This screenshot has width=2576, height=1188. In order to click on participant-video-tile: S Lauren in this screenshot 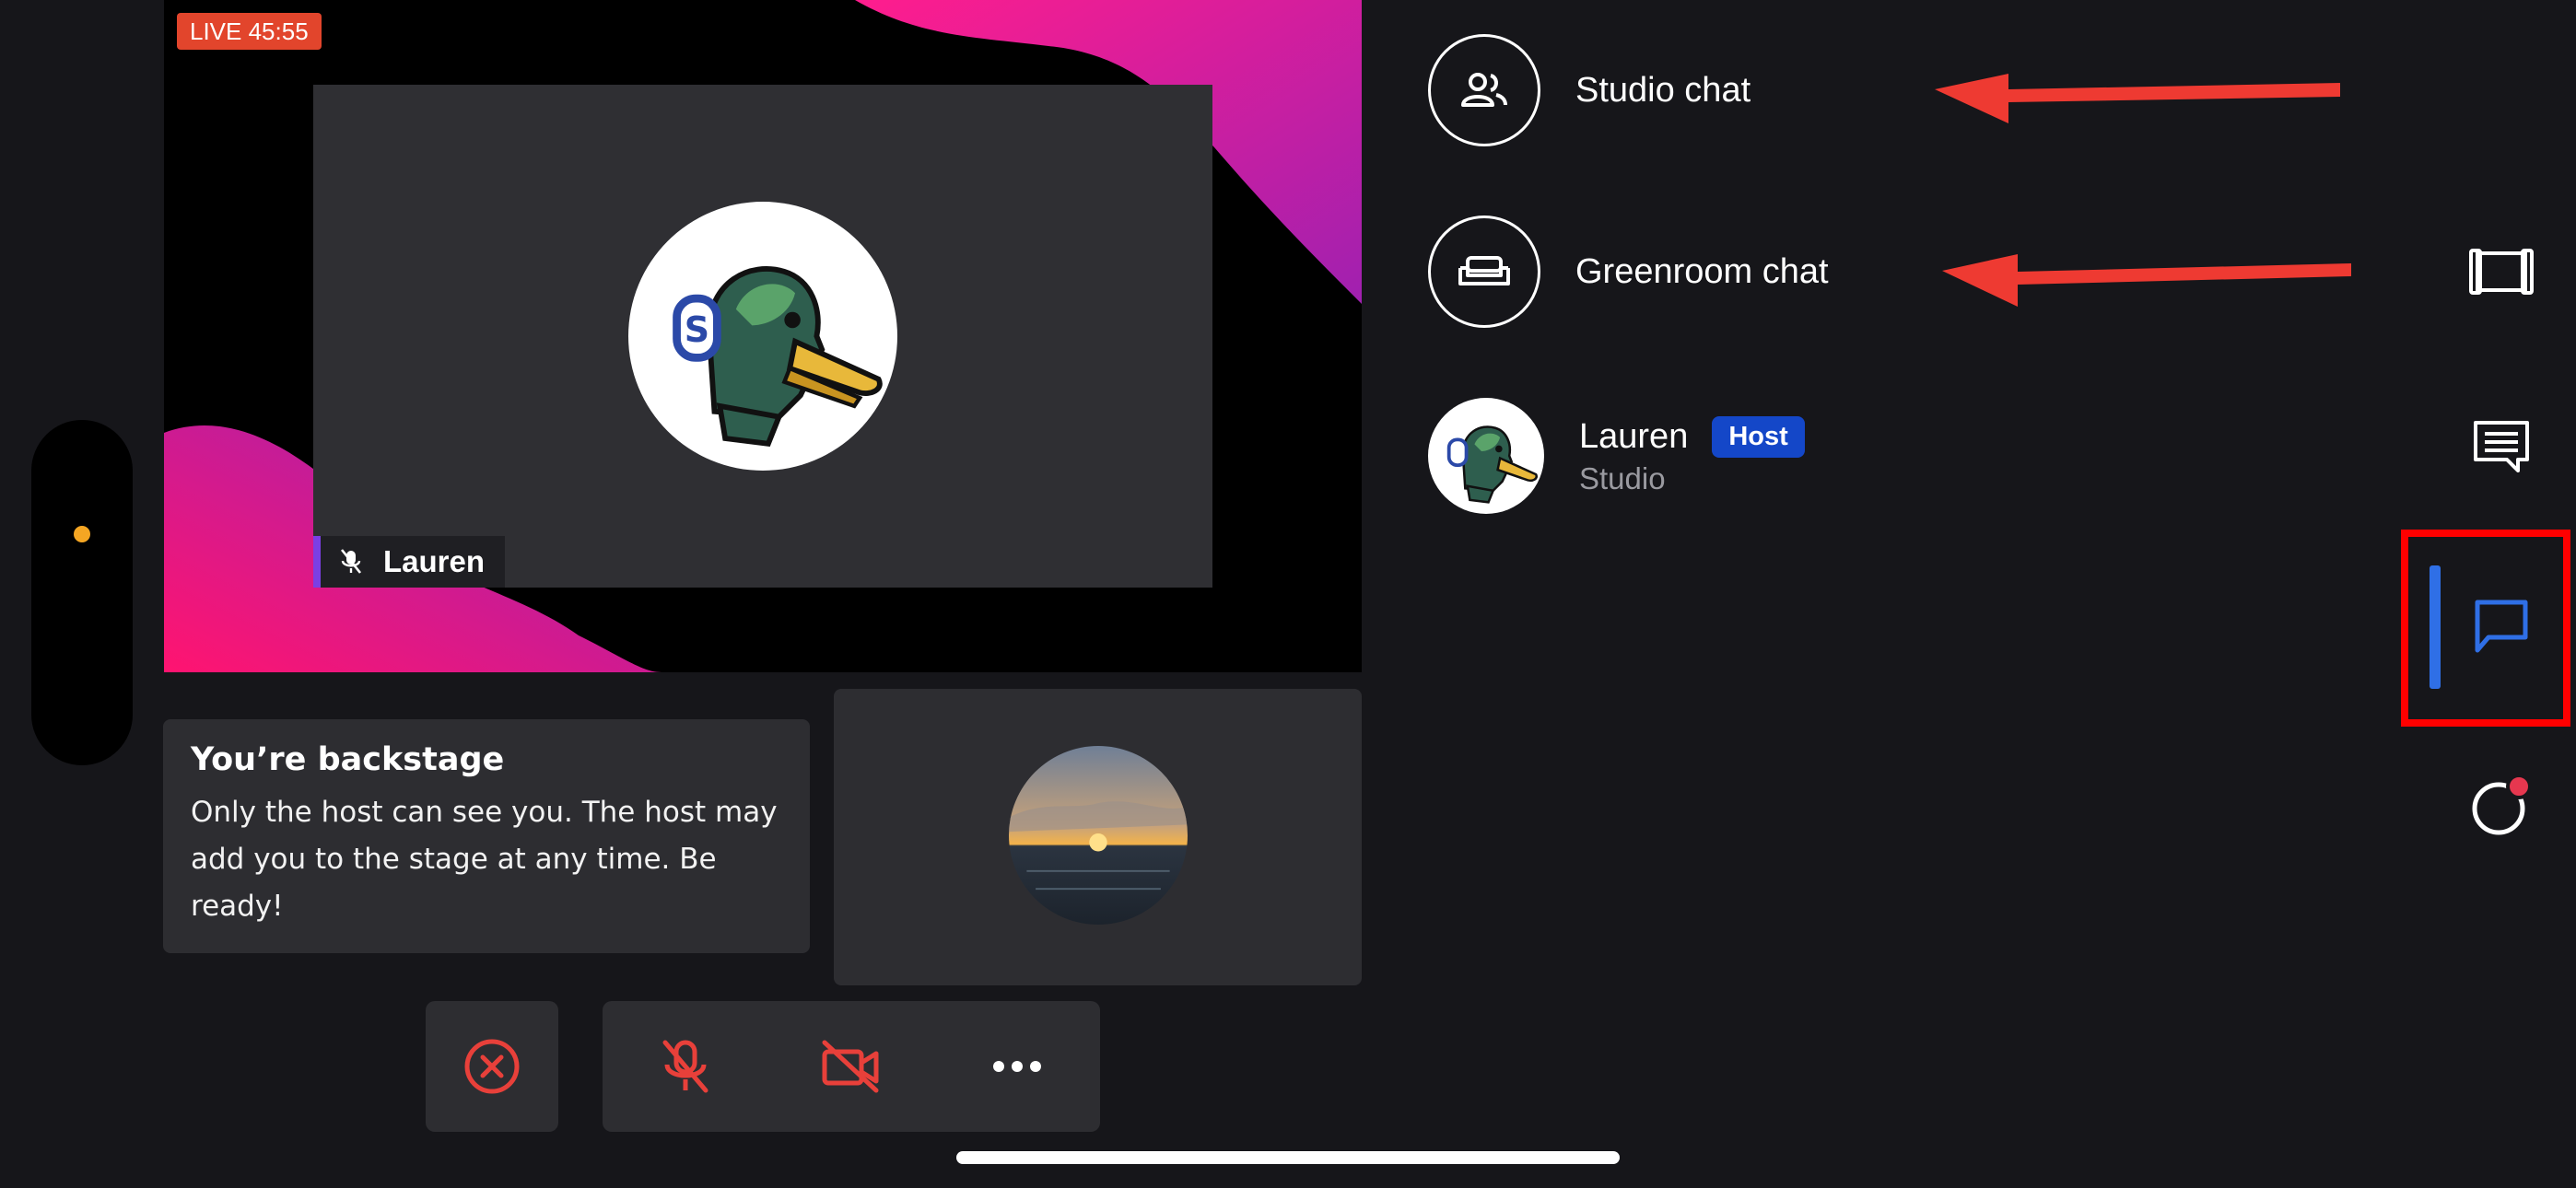, I will do `click(762, 336)`.